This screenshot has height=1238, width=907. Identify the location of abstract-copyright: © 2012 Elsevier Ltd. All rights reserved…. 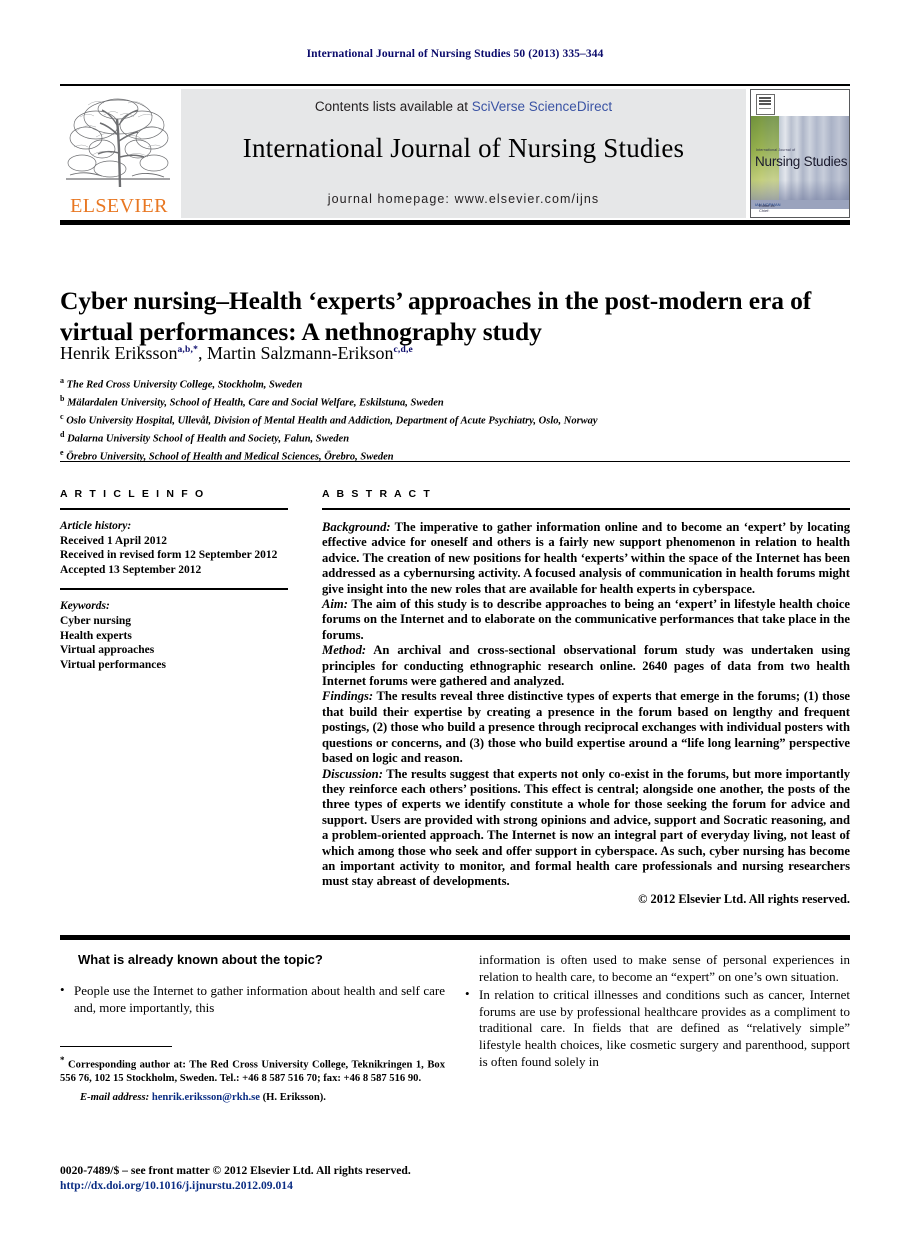
(744, 898).